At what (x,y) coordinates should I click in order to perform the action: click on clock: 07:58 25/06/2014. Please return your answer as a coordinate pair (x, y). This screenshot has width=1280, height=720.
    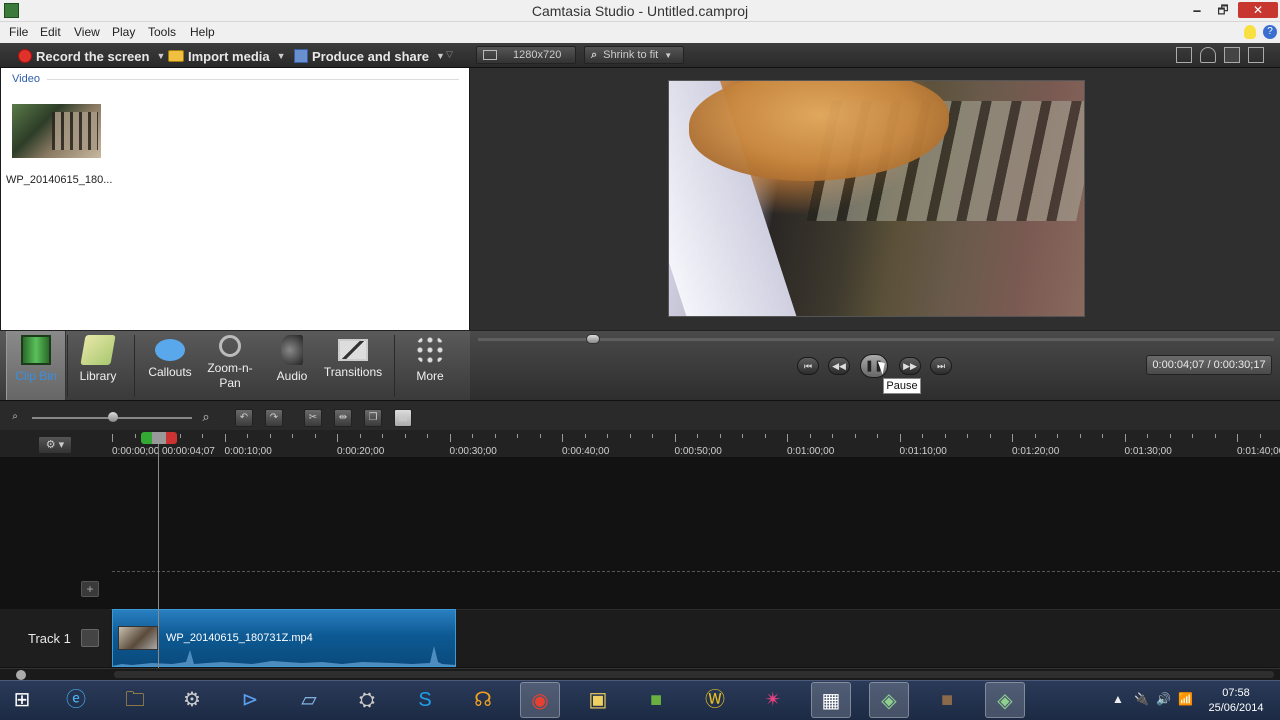
    Looking at the image, I should click on (1236, 701).